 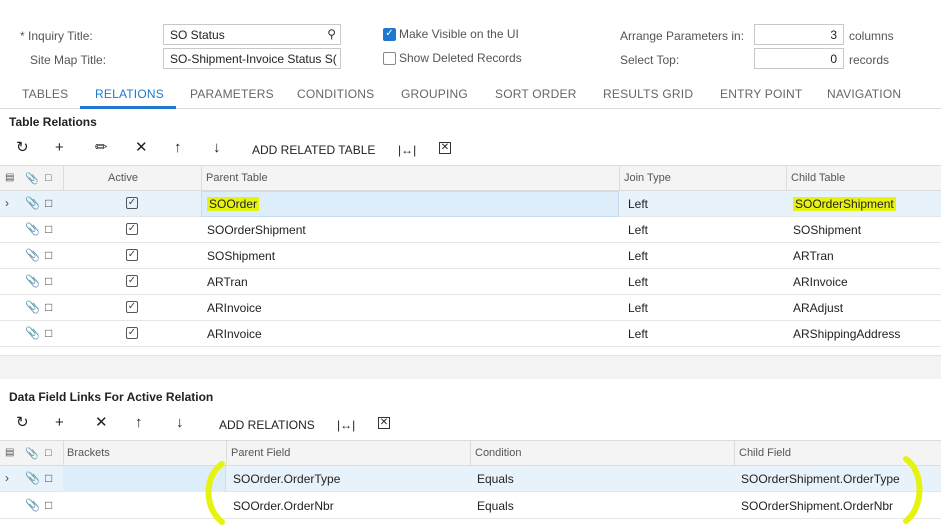 What do you see at coordinates (7, 203) in the screenshot?
I see `row-selector-icon: ›` at bounding box center [7, 203].